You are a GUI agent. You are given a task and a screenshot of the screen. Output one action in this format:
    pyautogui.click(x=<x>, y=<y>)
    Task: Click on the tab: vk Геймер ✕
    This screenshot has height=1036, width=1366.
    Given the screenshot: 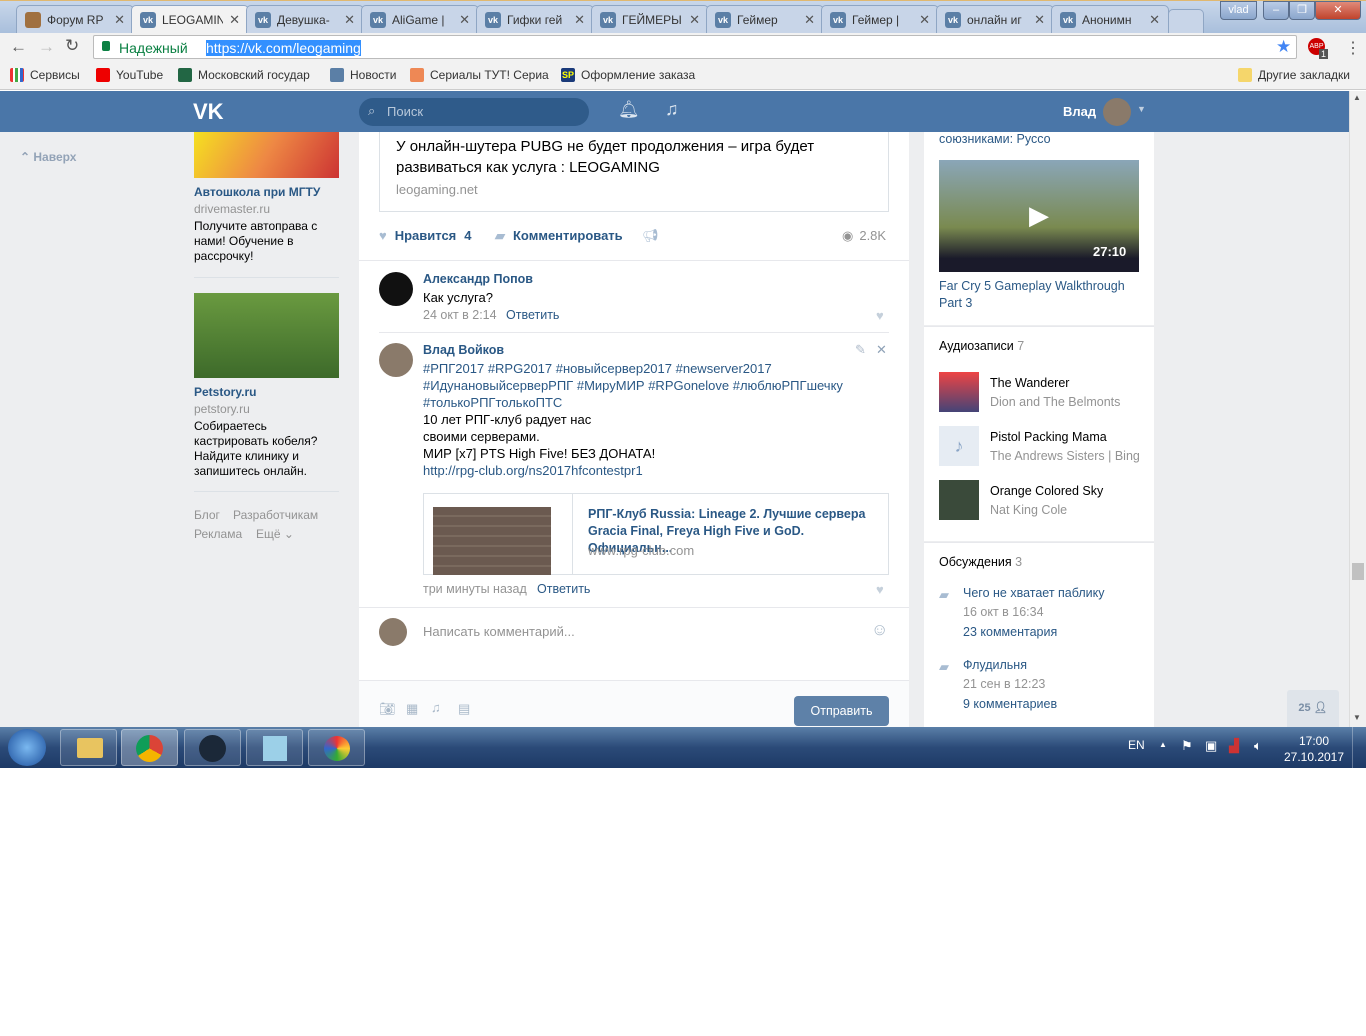 What is the action you would take?
    pyautogui.click(x=765, y=19)
    